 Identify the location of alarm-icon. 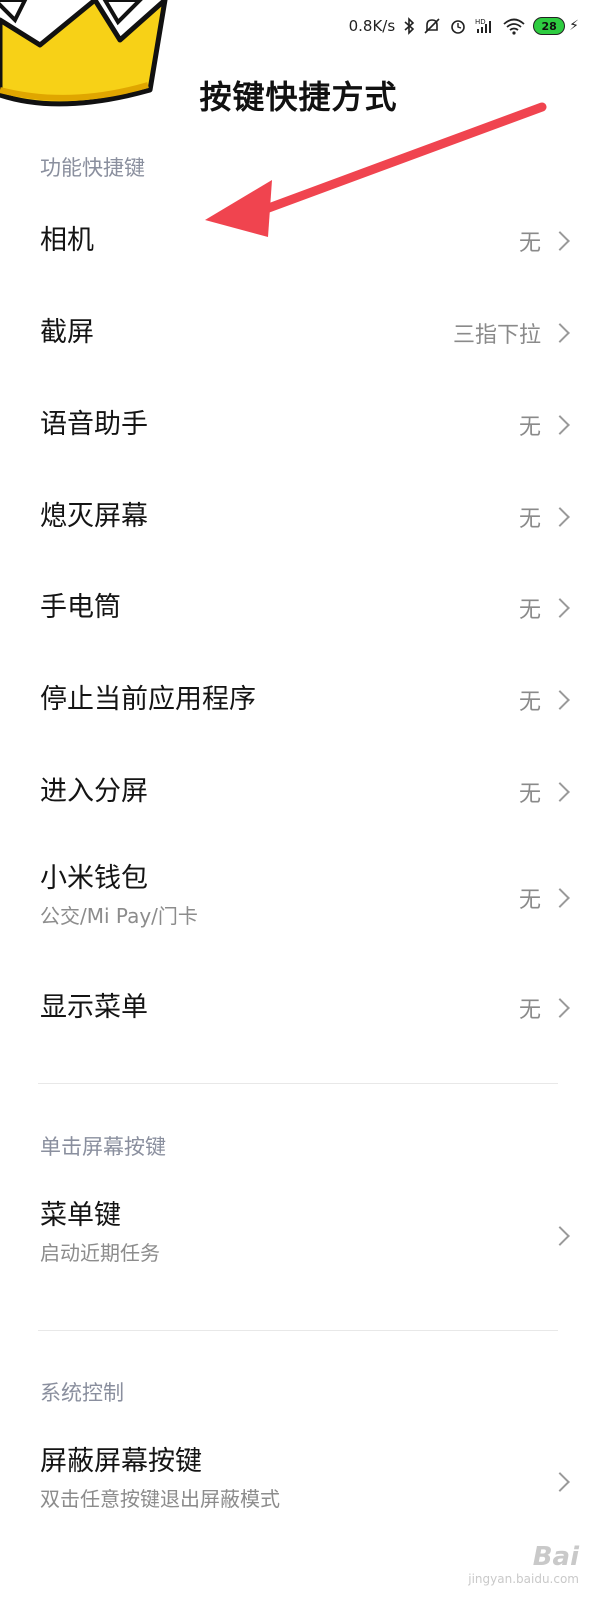
(458, 26).